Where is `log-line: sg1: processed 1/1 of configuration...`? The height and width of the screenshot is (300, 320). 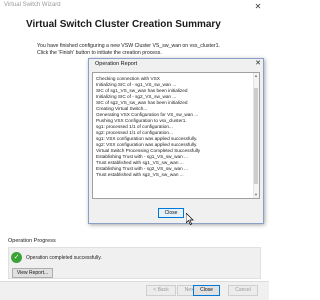
log-line: sg1: processed 1/1 of configuration... is located at coordinates (134, 126).